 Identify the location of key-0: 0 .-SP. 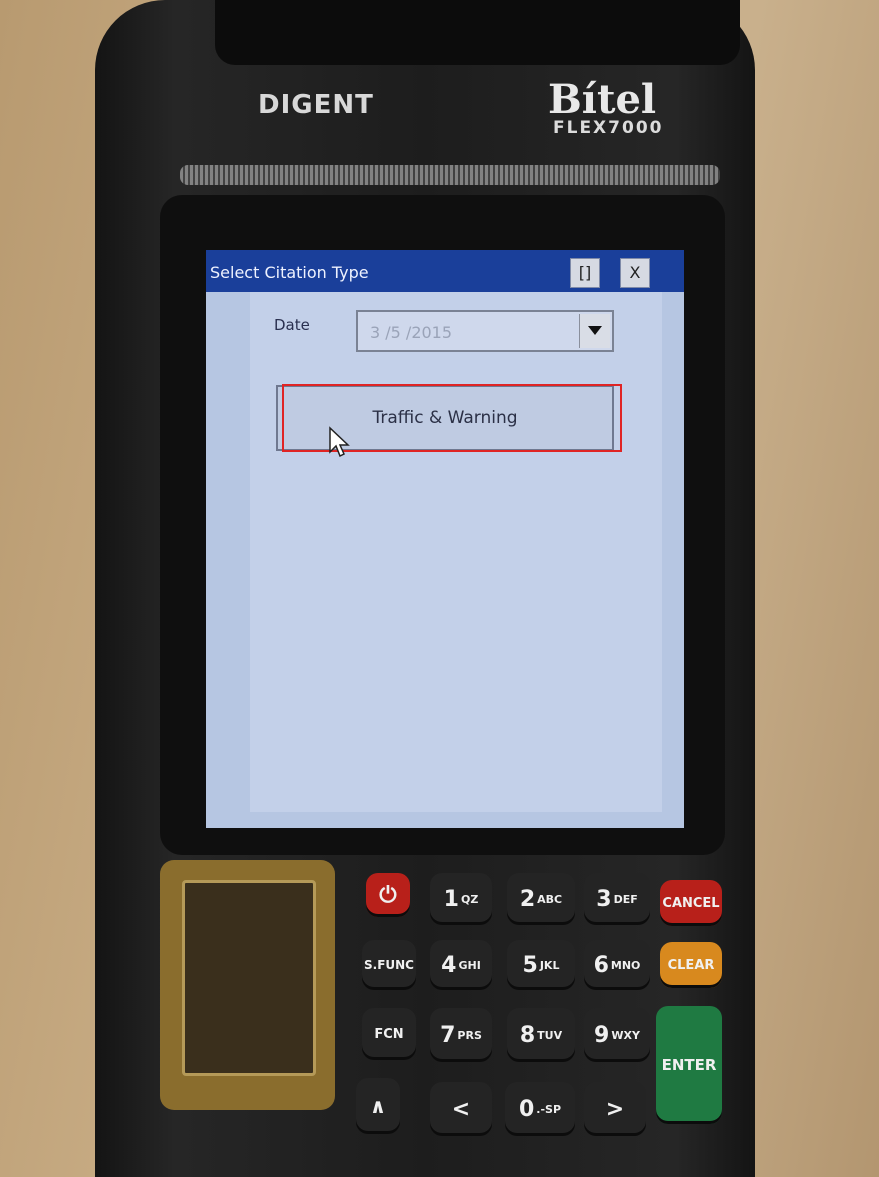
(540, 1109).